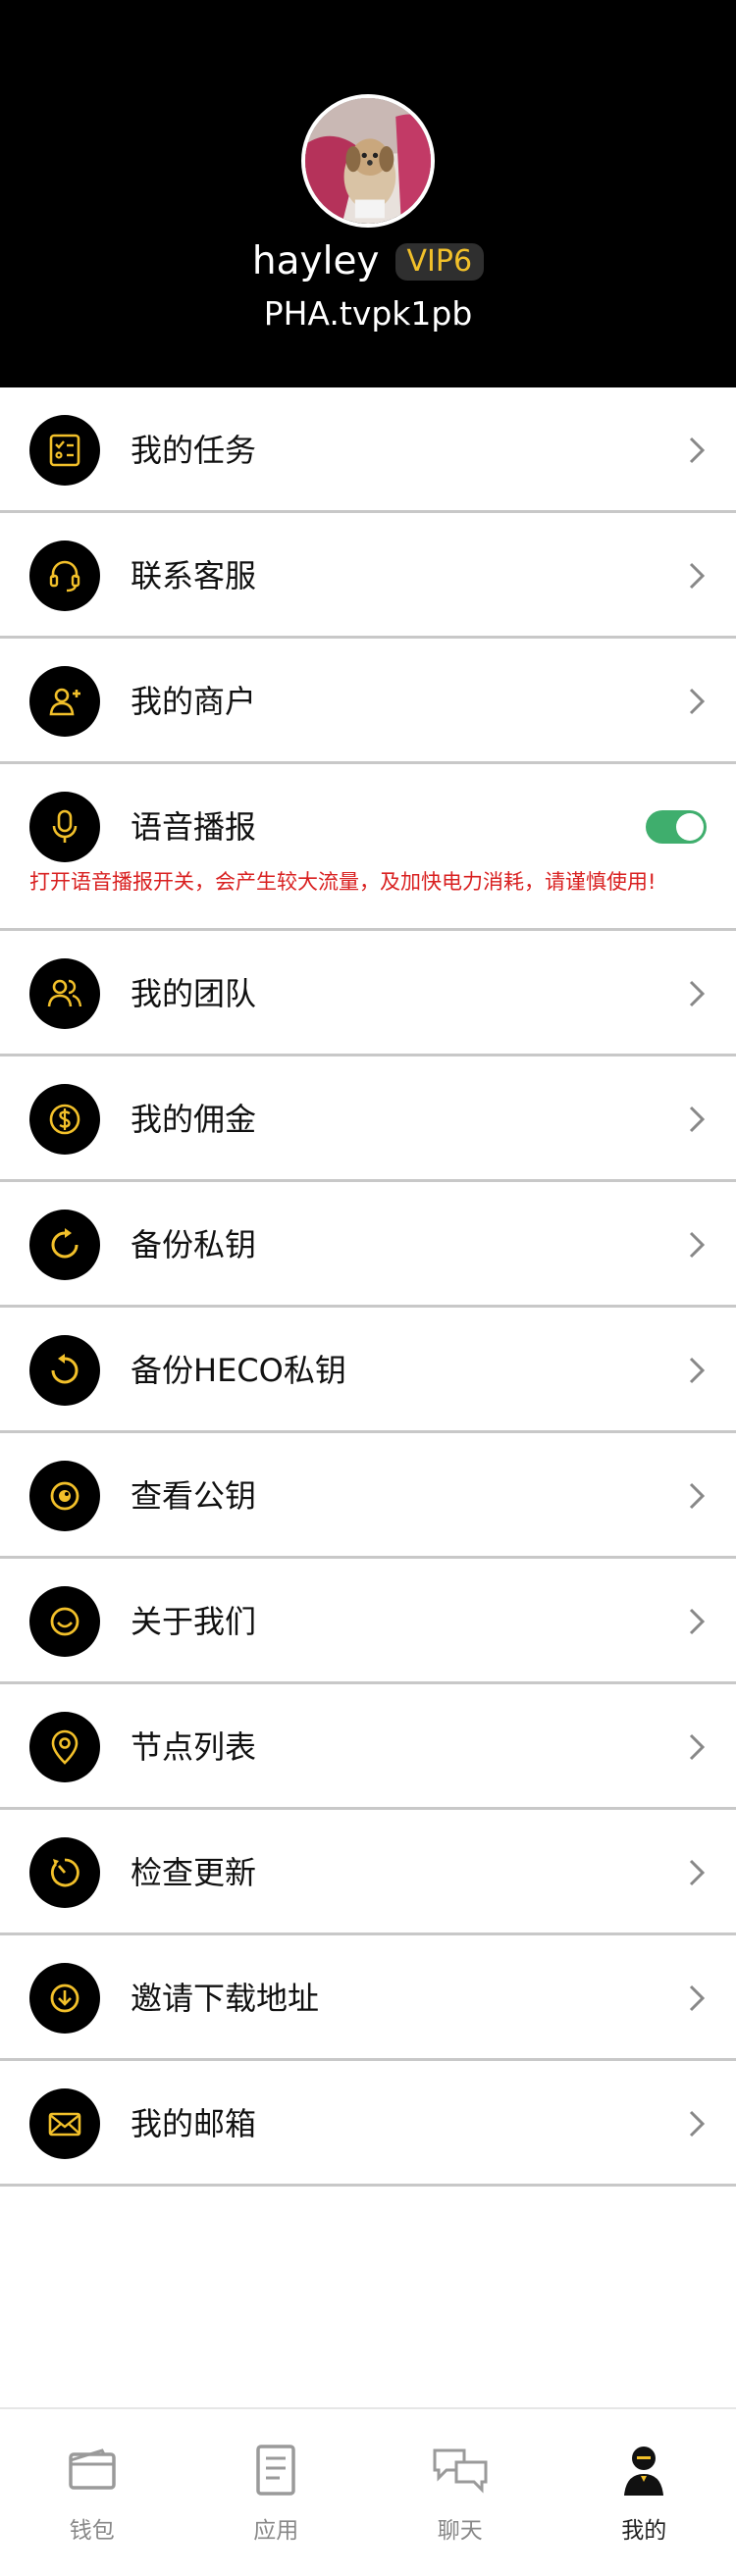  Describe the element at coordinates (368, 1119) in the screenshot. I see `menu-item-my-commission: 我的佣金` at that location.